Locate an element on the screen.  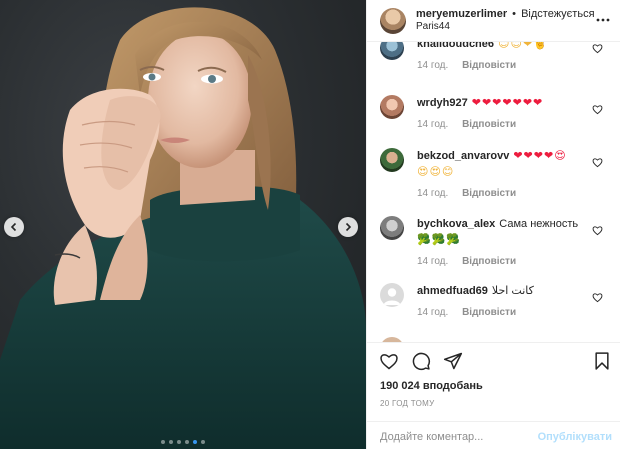
save-button is located at coordinates (602, 363).